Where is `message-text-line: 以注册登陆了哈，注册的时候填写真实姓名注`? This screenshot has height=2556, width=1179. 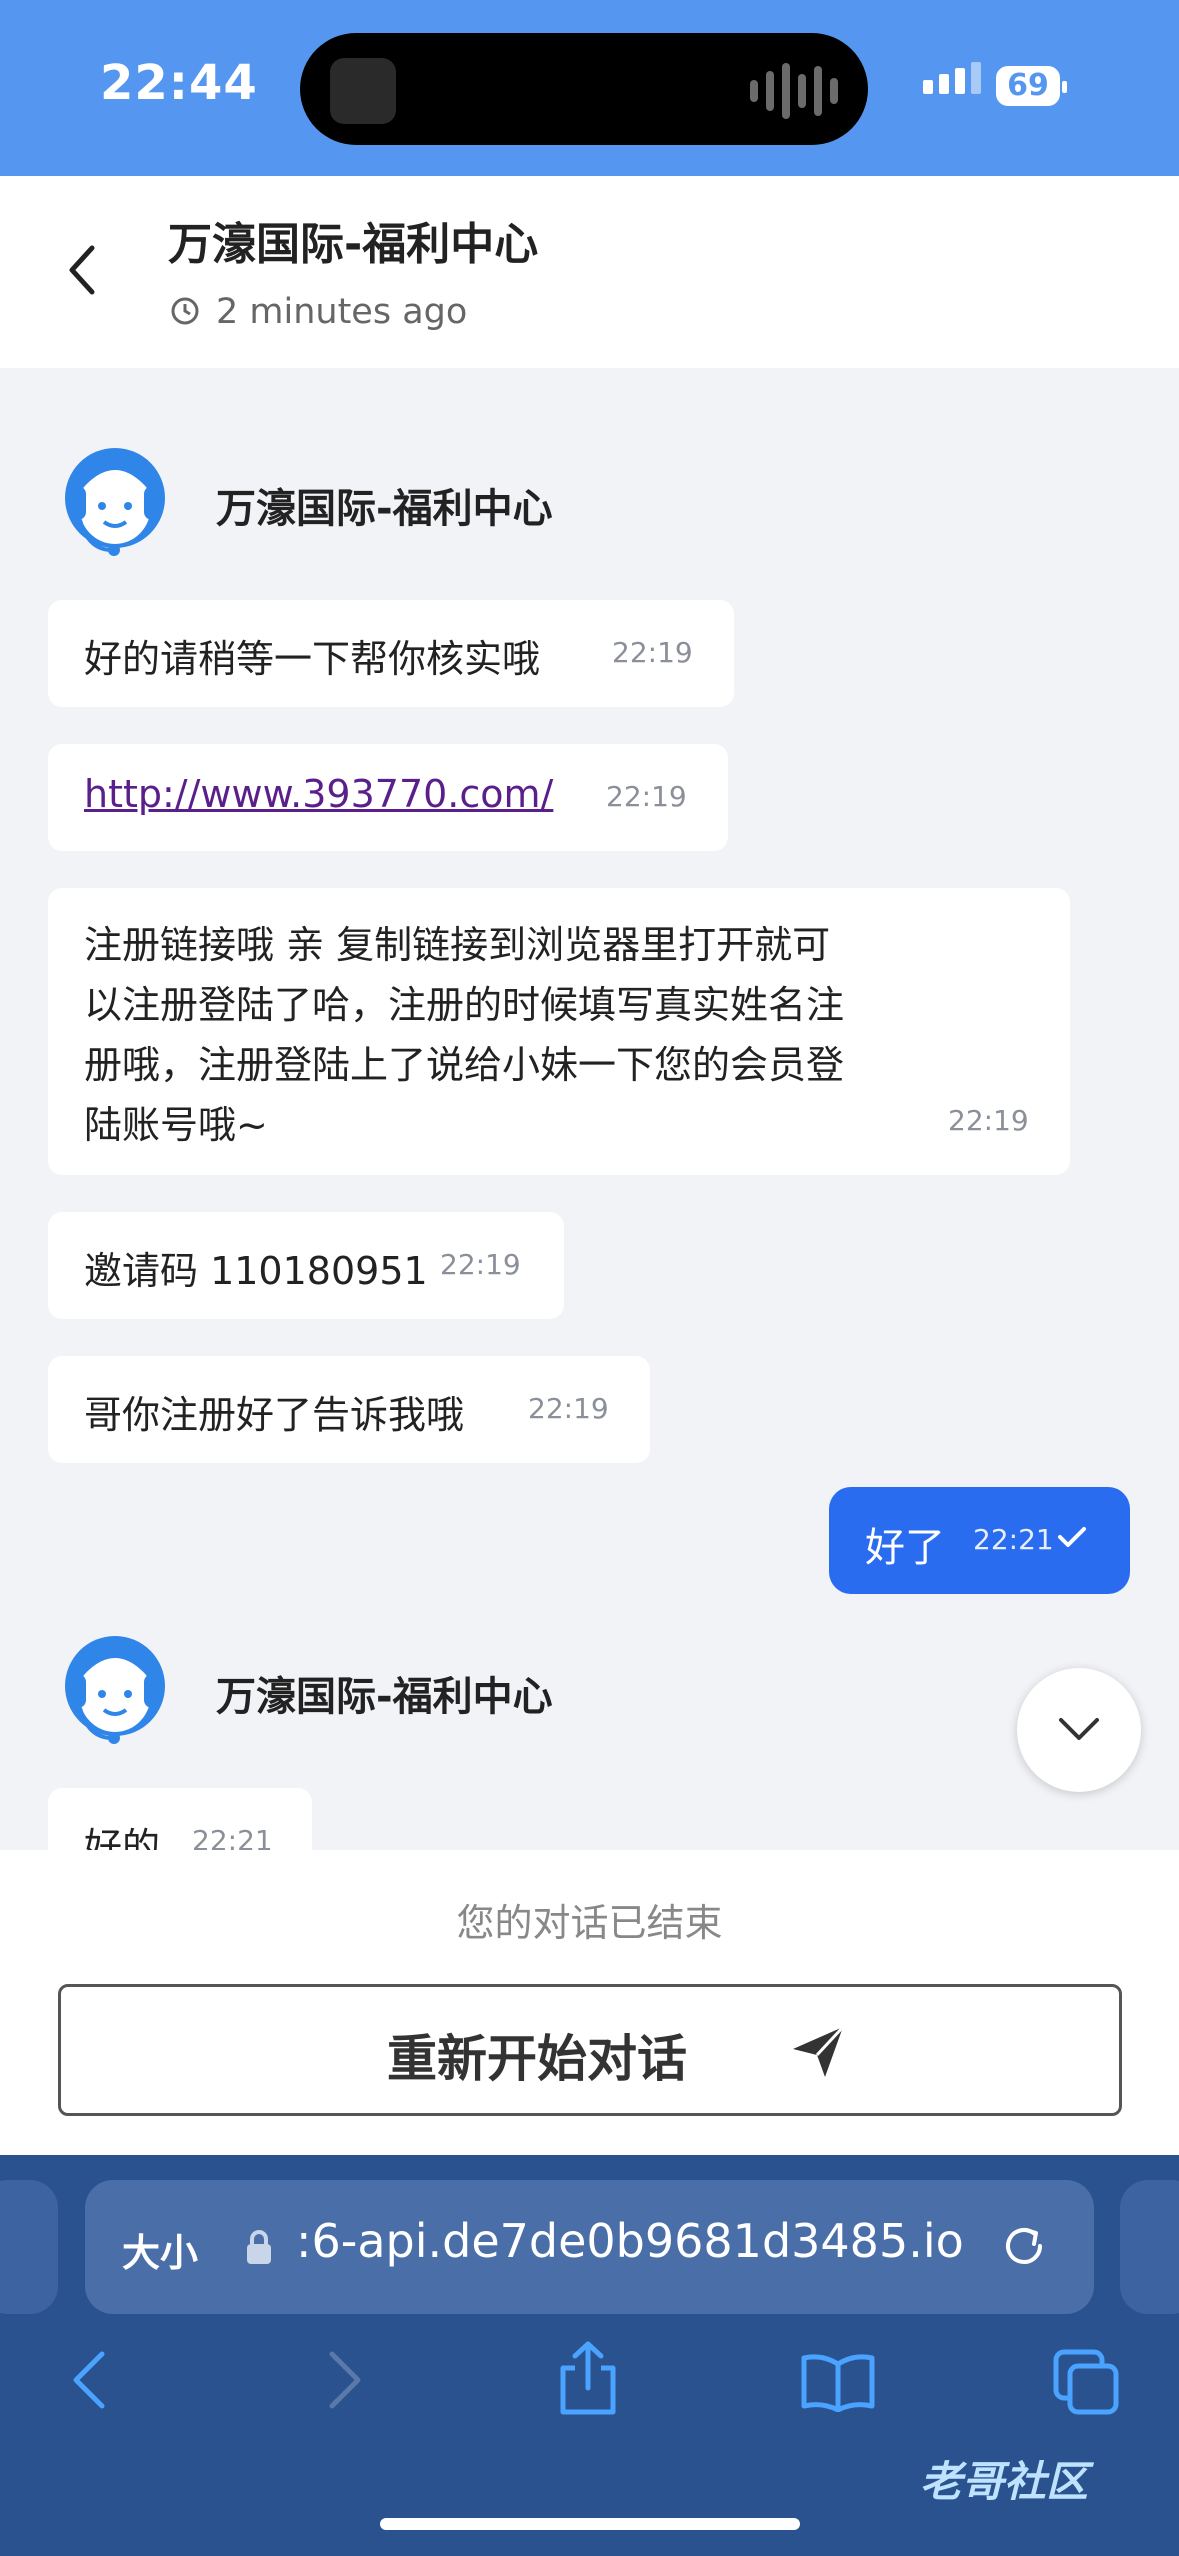 message-text-line: 以注册登陆了哈，注册的时候填写真实姓名注 is located at coordinates (464, 1005).